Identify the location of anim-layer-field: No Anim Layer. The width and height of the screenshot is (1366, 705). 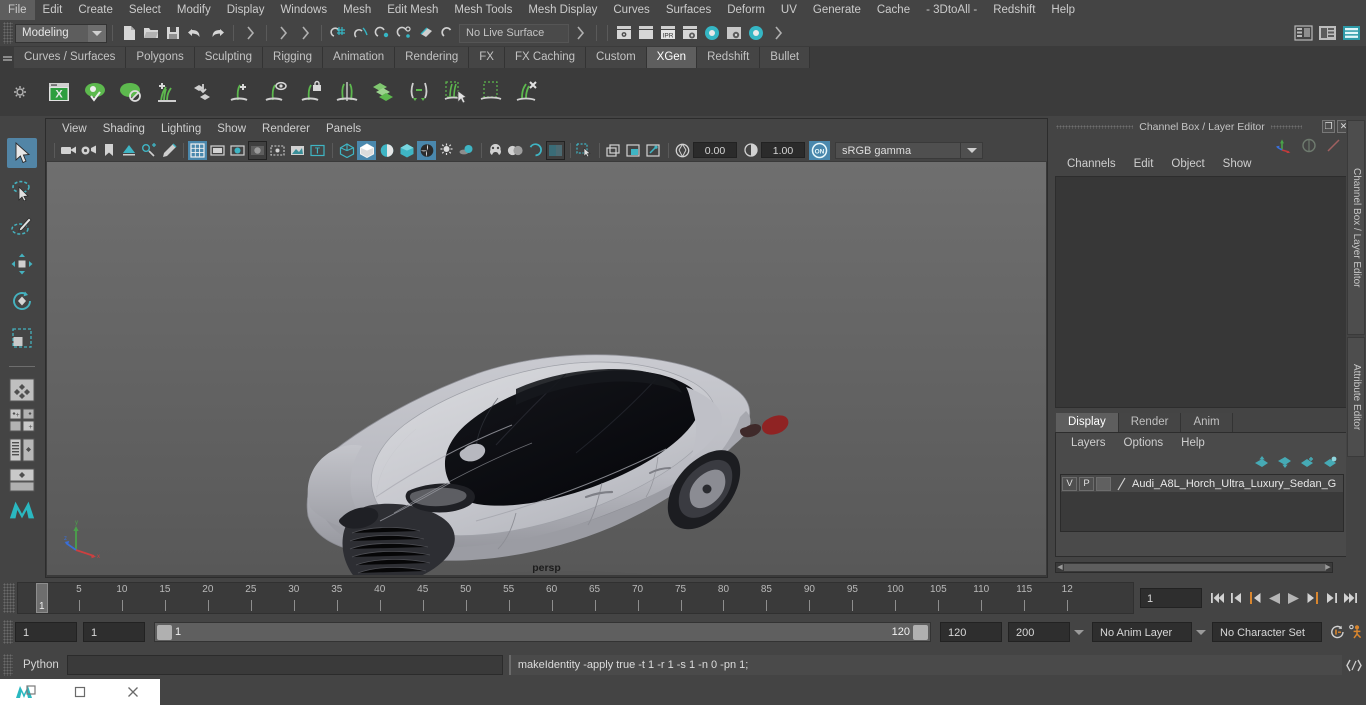
(1142, 632).